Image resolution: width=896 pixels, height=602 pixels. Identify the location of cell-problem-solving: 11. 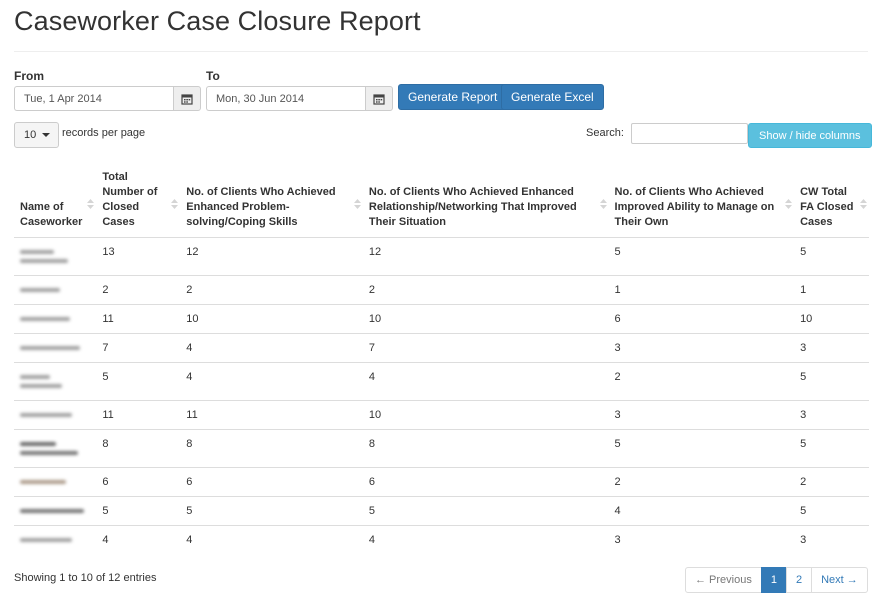
(271, 415).